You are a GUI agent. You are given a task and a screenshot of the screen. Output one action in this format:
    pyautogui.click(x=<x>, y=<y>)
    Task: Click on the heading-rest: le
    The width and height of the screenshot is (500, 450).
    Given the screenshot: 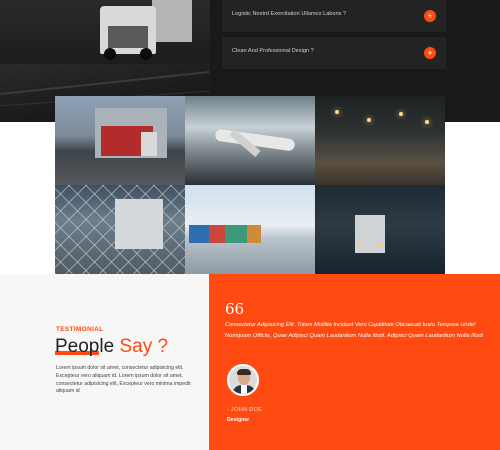 What is the action you would take?
    pyautogui.click(x=107, y=346)
    